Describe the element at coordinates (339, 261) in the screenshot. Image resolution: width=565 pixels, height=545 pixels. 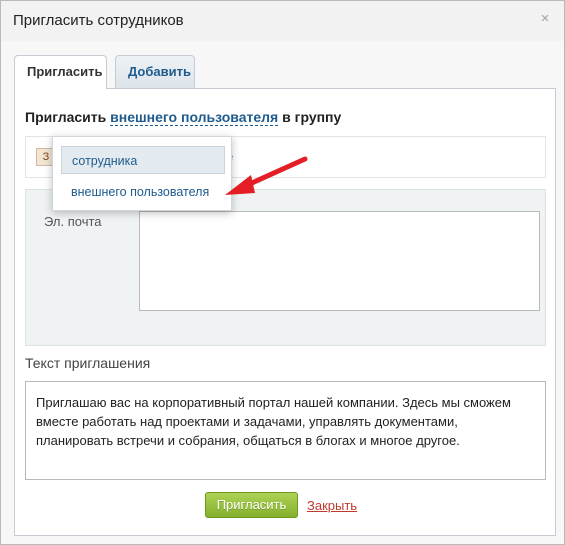
I see `email-input` at that location.